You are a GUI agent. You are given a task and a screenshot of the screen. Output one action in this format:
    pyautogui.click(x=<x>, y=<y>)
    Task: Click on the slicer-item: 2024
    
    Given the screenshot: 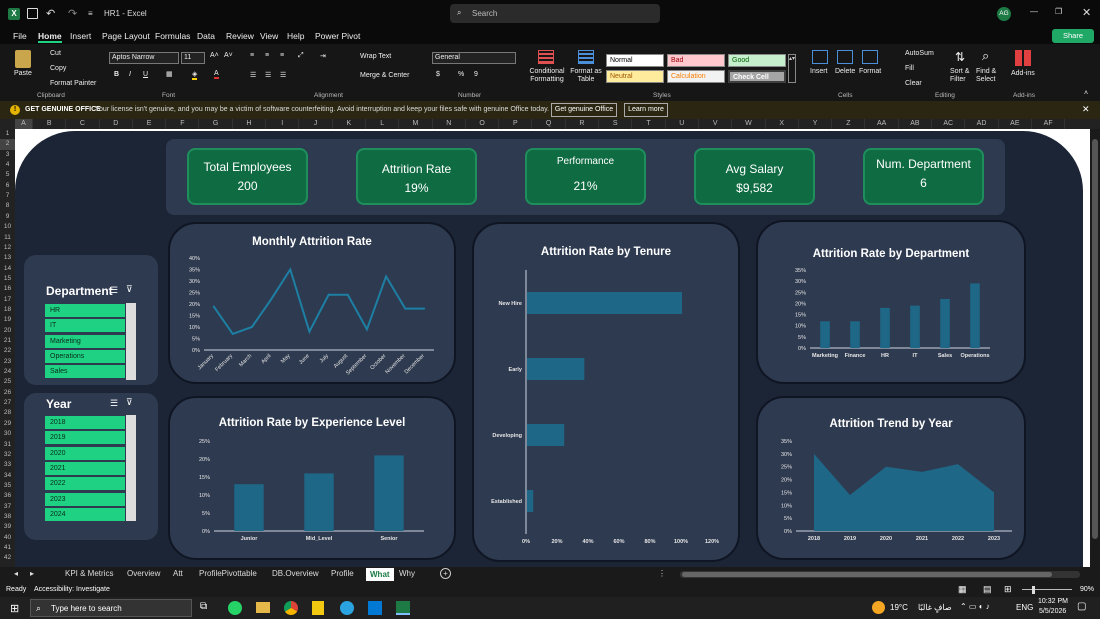 What is the action you would take?
    pyautogui.click(x=85, y=514)
    